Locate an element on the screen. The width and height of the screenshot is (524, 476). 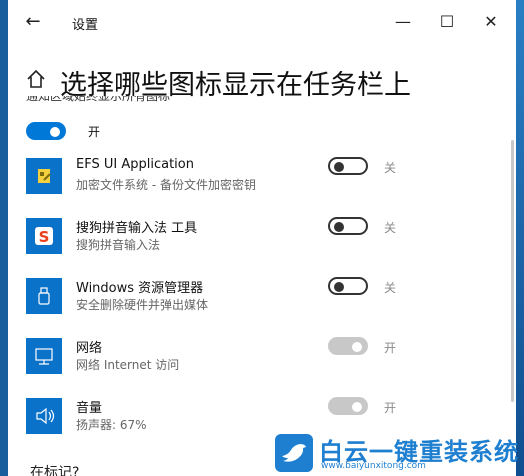
clipped-heading-text: 通知区域始终显示所有图标 is located at coordinates (98, 99).